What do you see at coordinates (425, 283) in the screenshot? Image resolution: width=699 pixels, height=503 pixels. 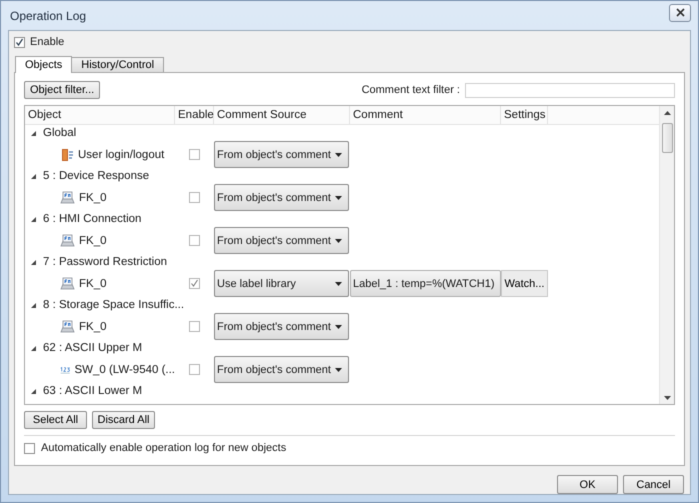 I see `comment-dropdown: Label_1 : temp=%(WATCH1)` at bounding box center [425, 283].